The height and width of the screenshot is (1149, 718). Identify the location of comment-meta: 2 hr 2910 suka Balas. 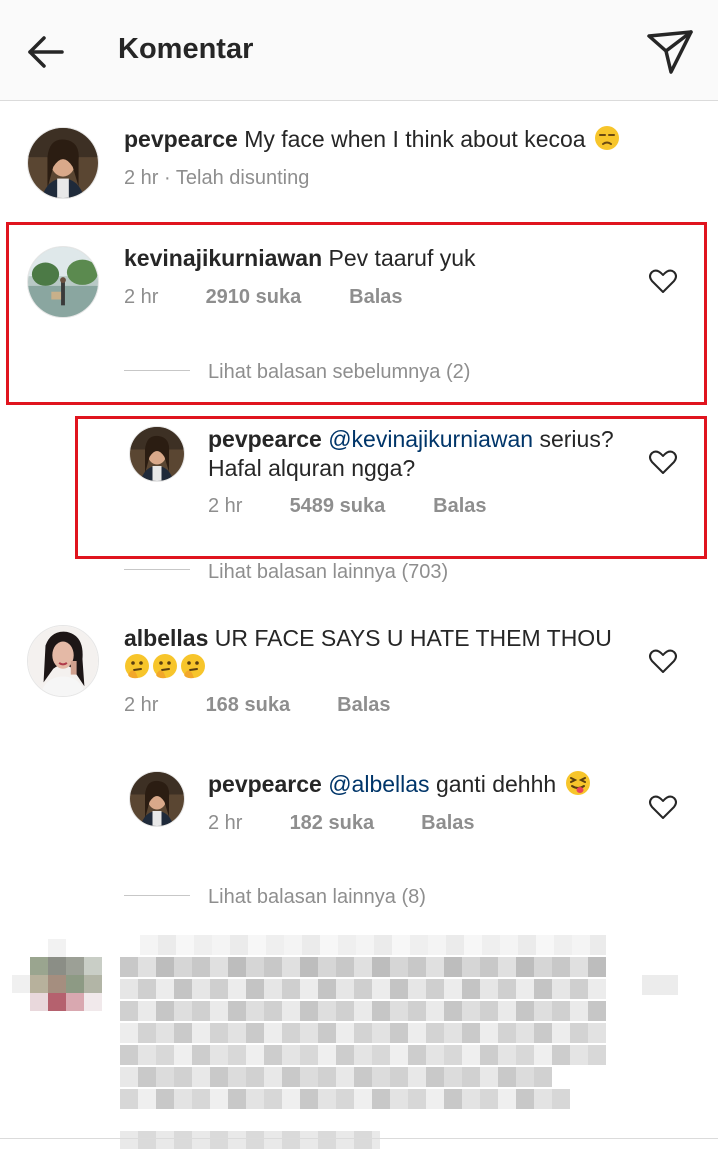
(263, 297).